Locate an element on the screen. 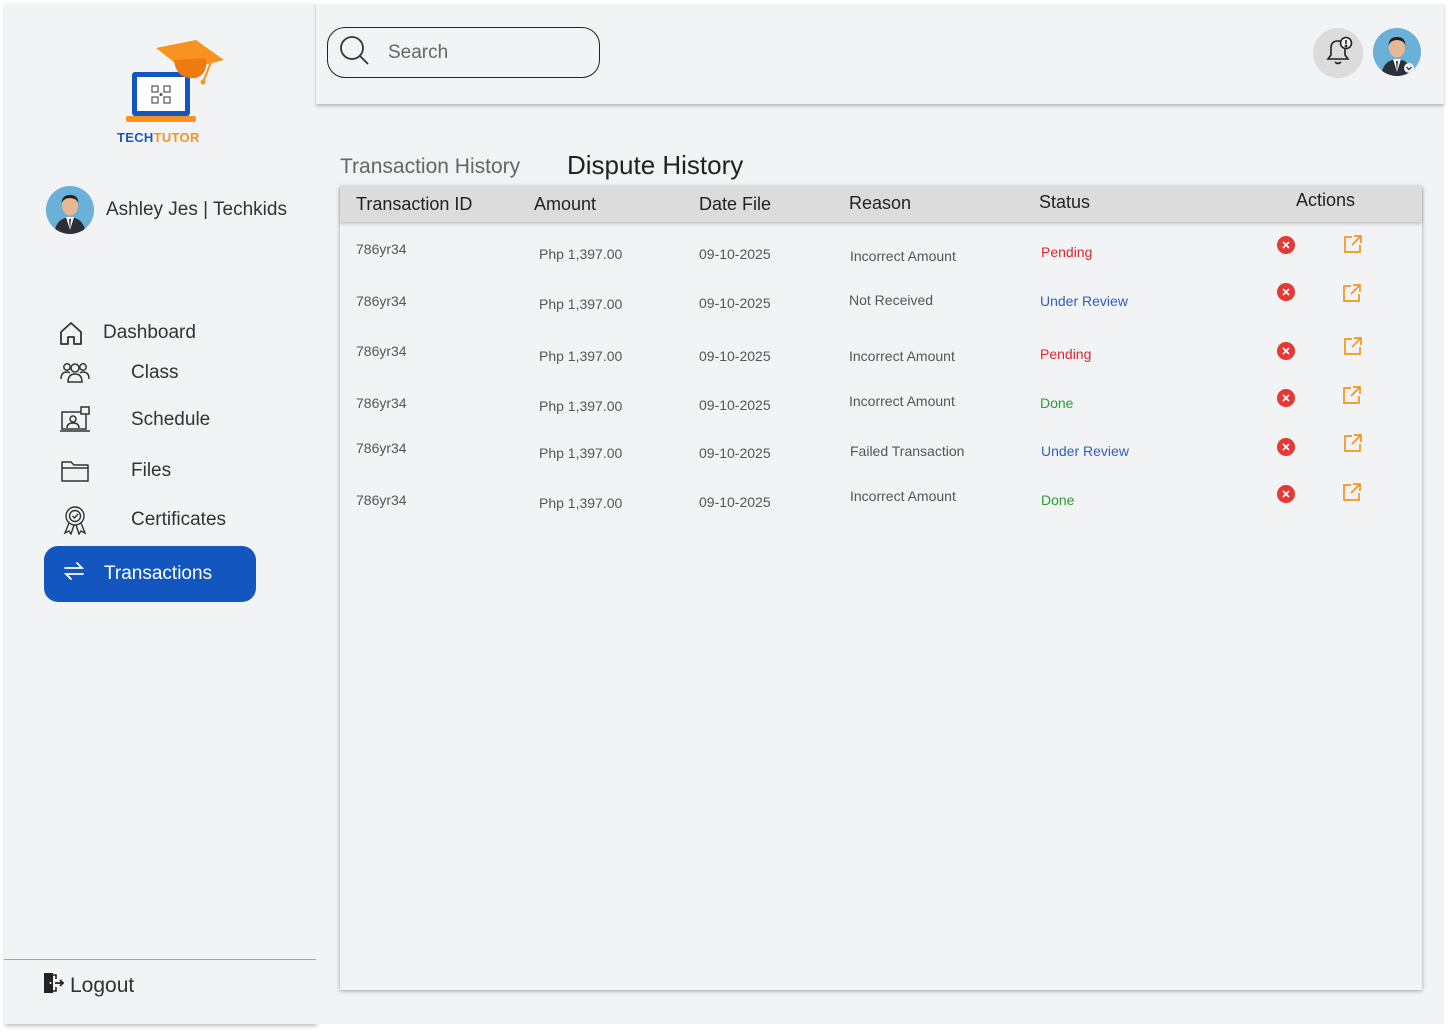 This screenshot has height=1032, width=1448. header-reason: Reason is located at coordinates (880, 203).